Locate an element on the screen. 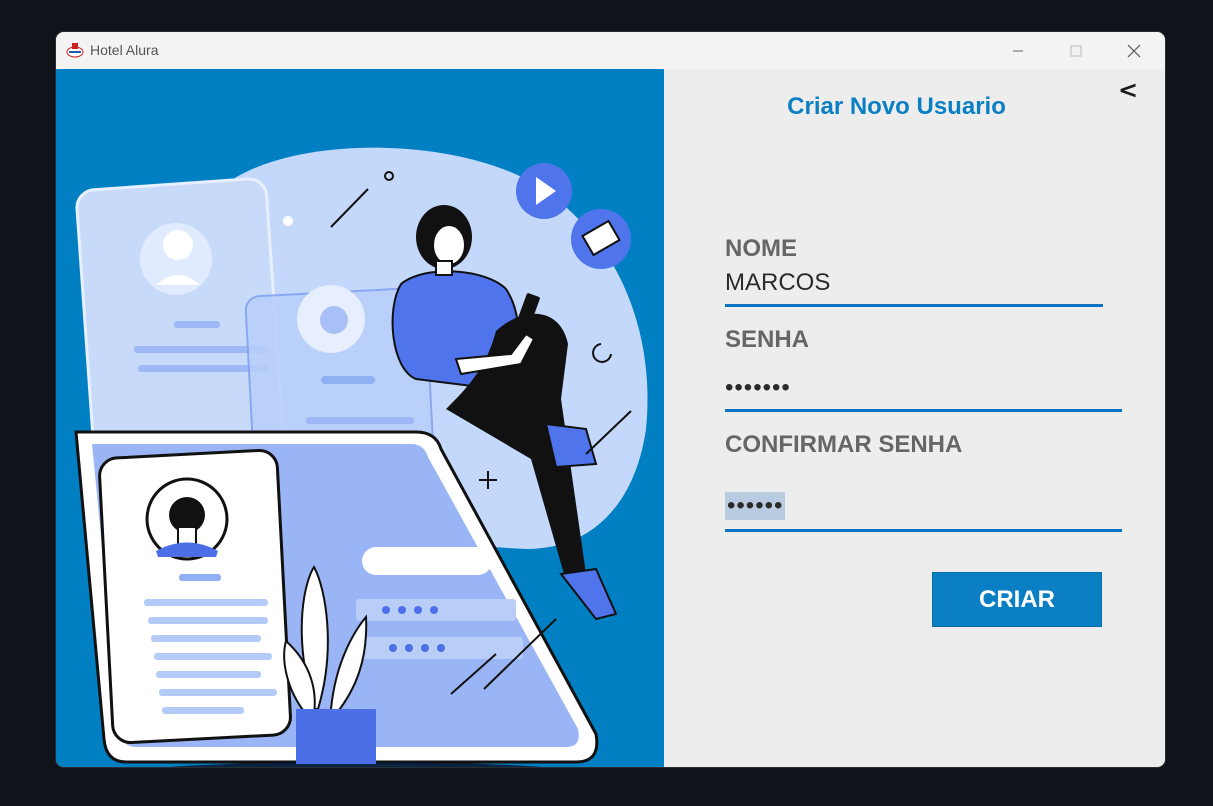 The image size is (1213, 806). confirmar-senha-label: CONFIRMAR SENHA is located at coordinates (844, 444).